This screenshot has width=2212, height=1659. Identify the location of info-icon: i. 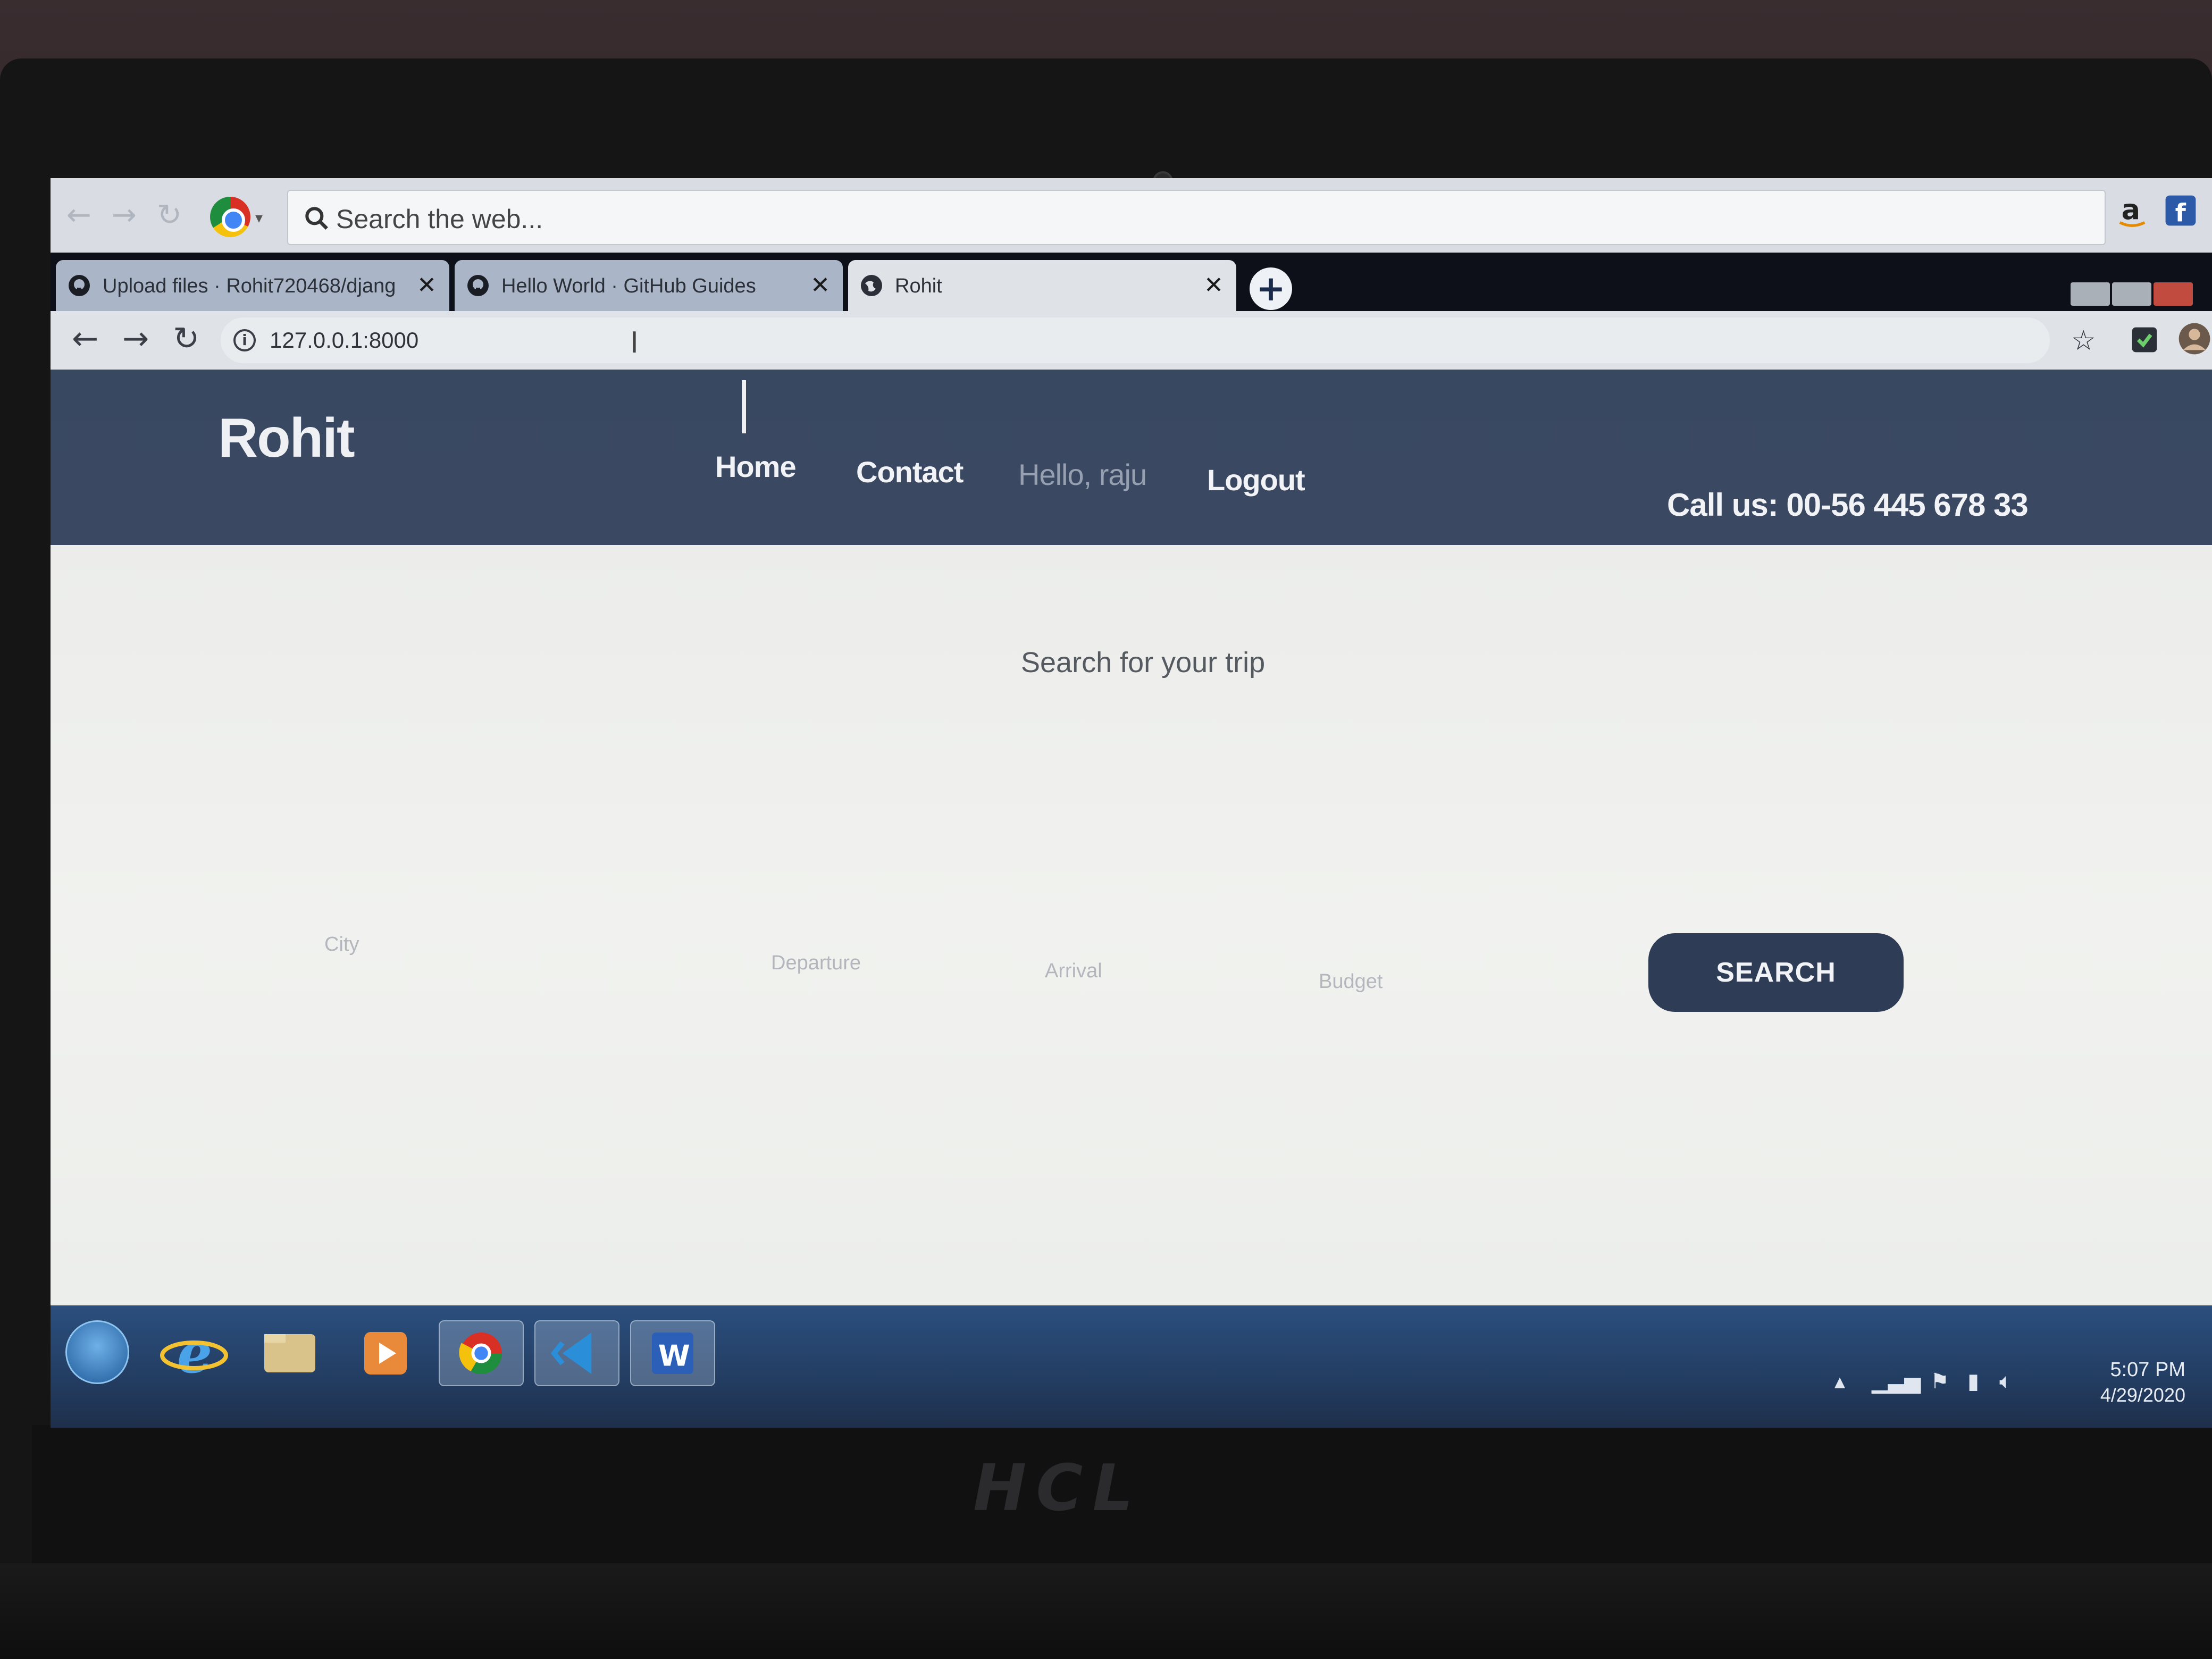
(244, 340).